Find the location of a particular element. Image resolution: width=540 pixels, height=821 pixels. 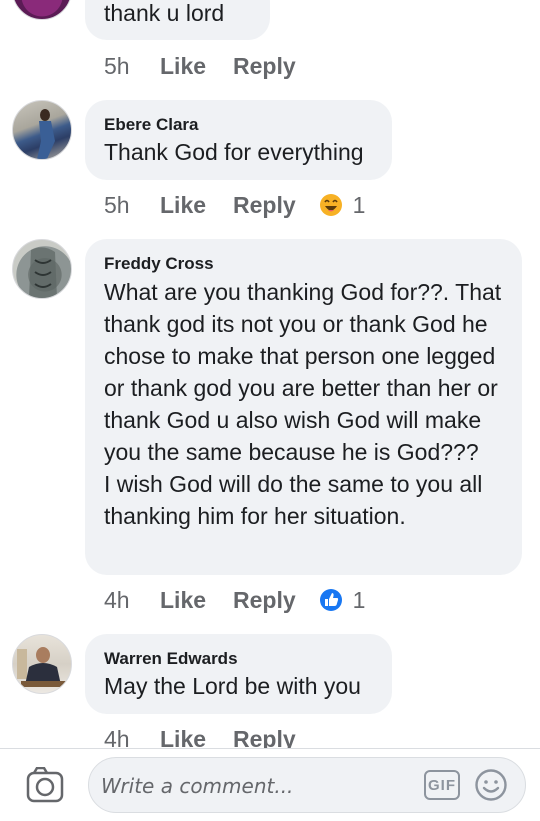

comment-text: Thank God for everything is located at coordinates (234, 152).